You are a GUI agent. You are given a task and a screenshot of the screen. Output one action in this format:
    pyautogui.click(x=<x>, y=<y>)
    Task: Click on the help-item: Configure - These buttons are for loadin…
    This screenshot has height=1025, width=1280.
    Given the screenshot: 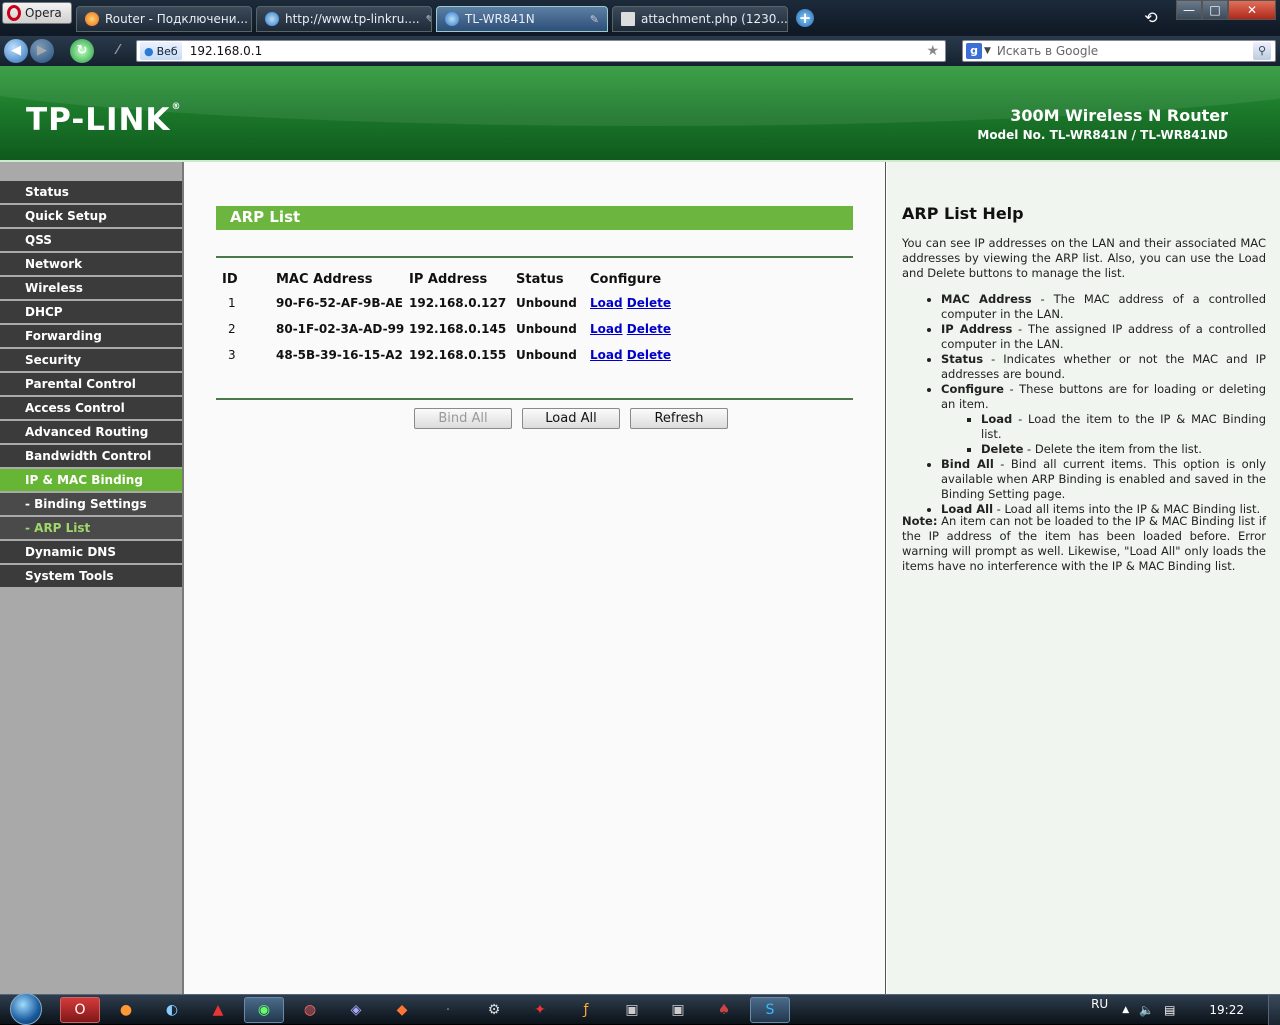 What is the action you would take?
    pyautogui.click(x=1103, y=419)
    